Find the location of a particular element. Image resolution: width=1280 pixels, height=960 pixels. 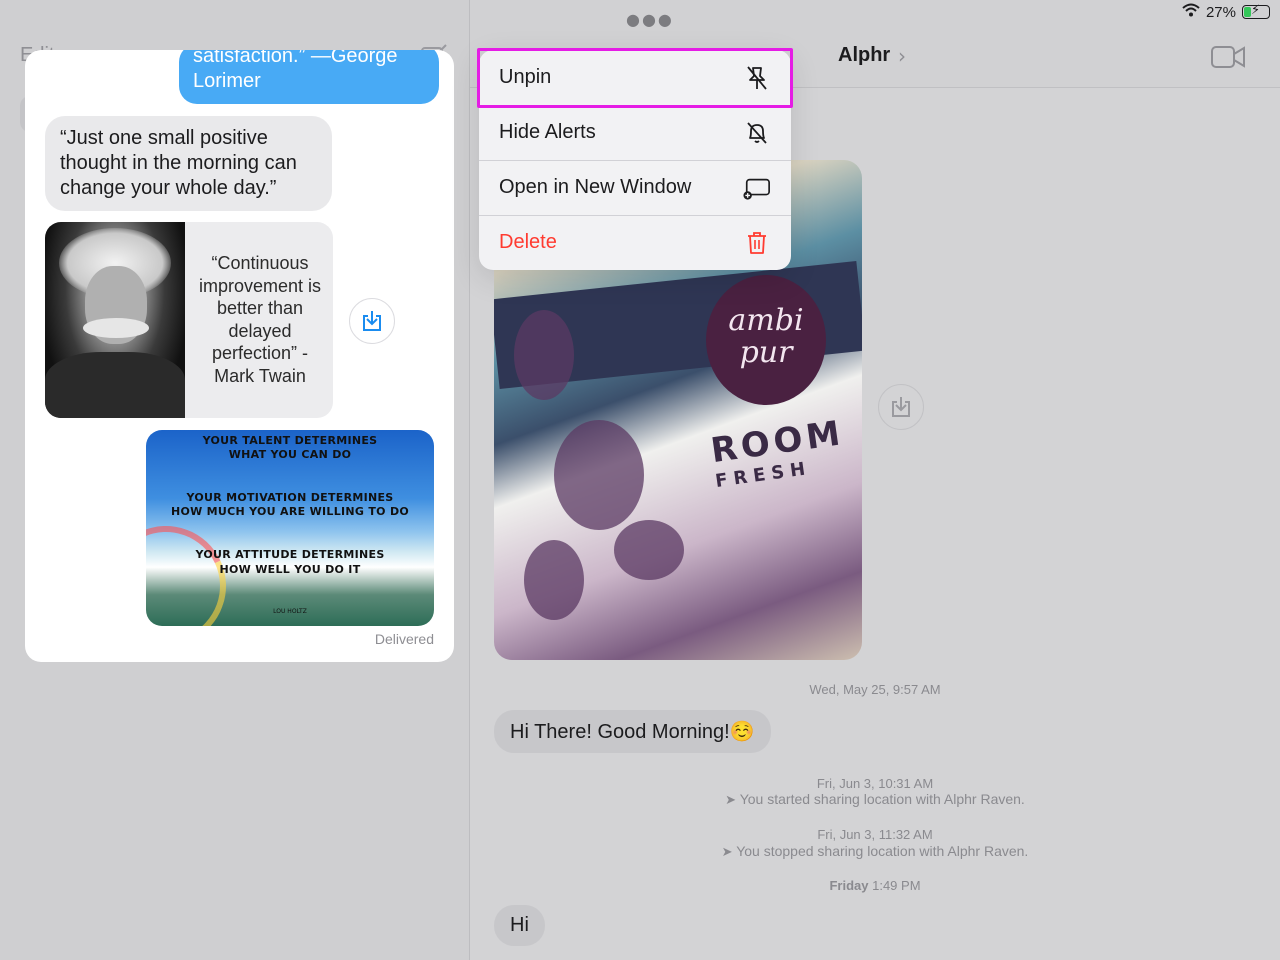

mark-twain-portrait is located at coordinates (115, 320).